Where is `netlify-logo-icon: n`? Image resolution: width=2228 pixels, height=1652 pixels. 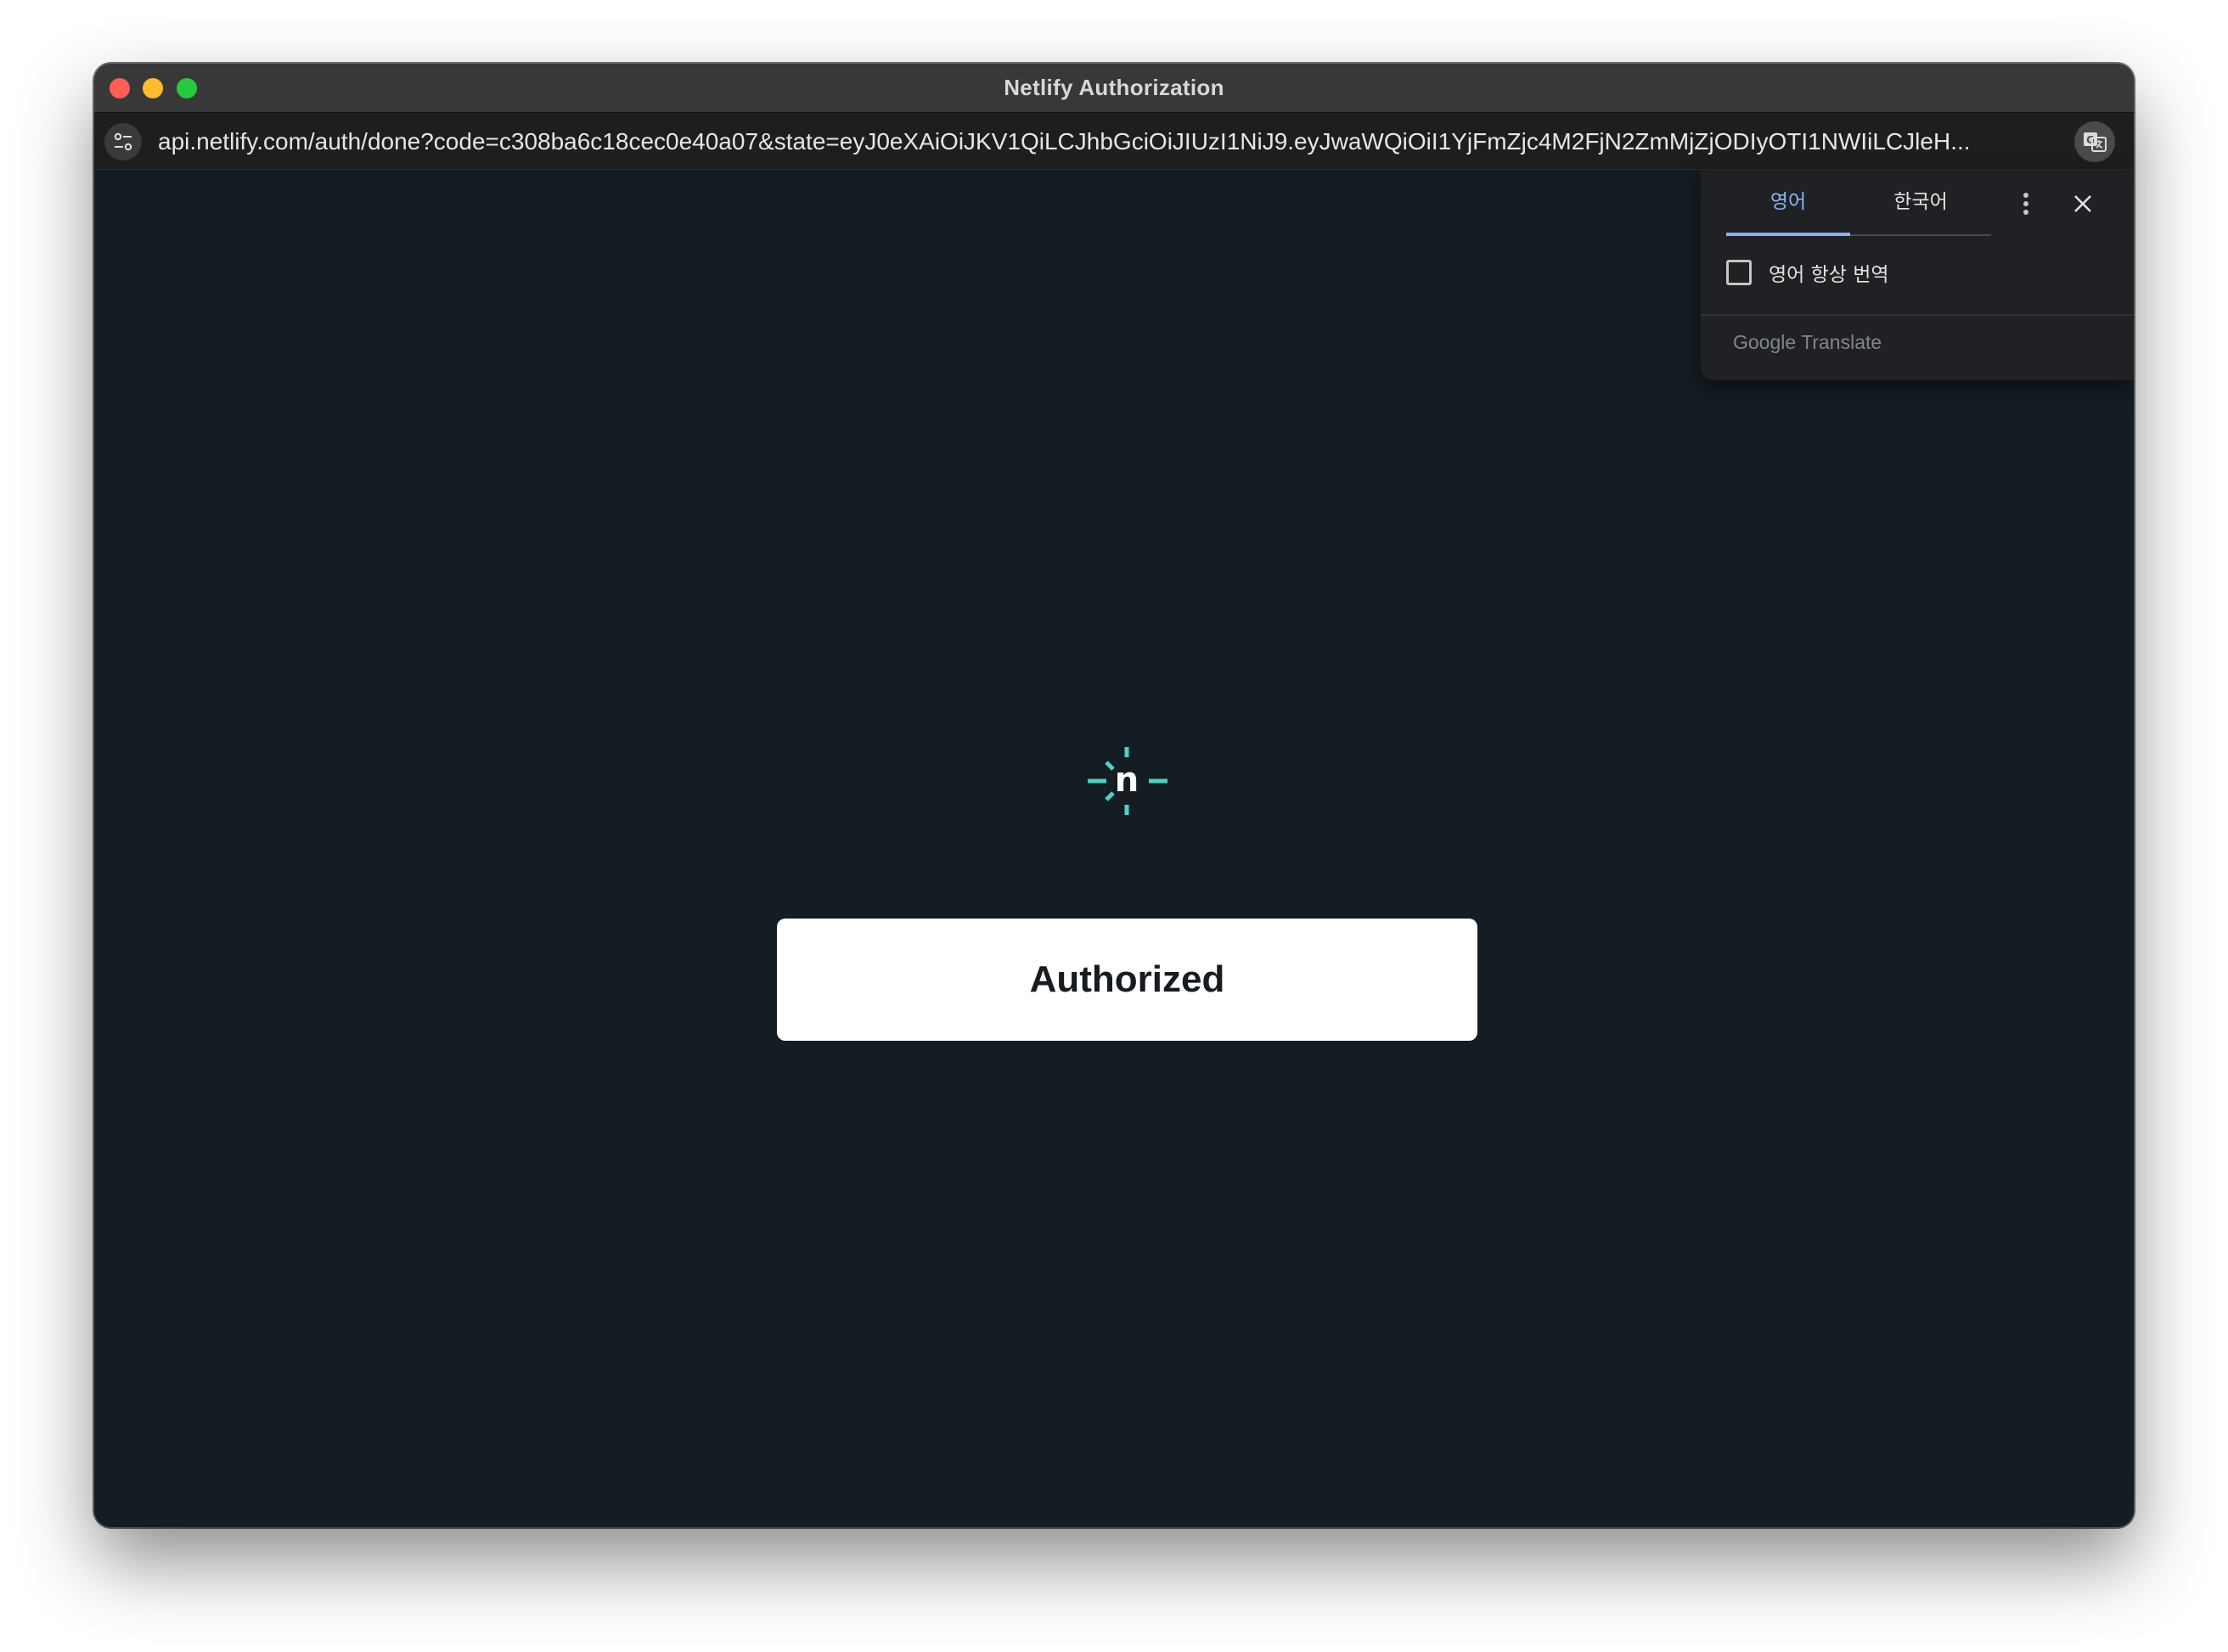 netlify-logo-icon: n is located at coordinates (1127, 781).